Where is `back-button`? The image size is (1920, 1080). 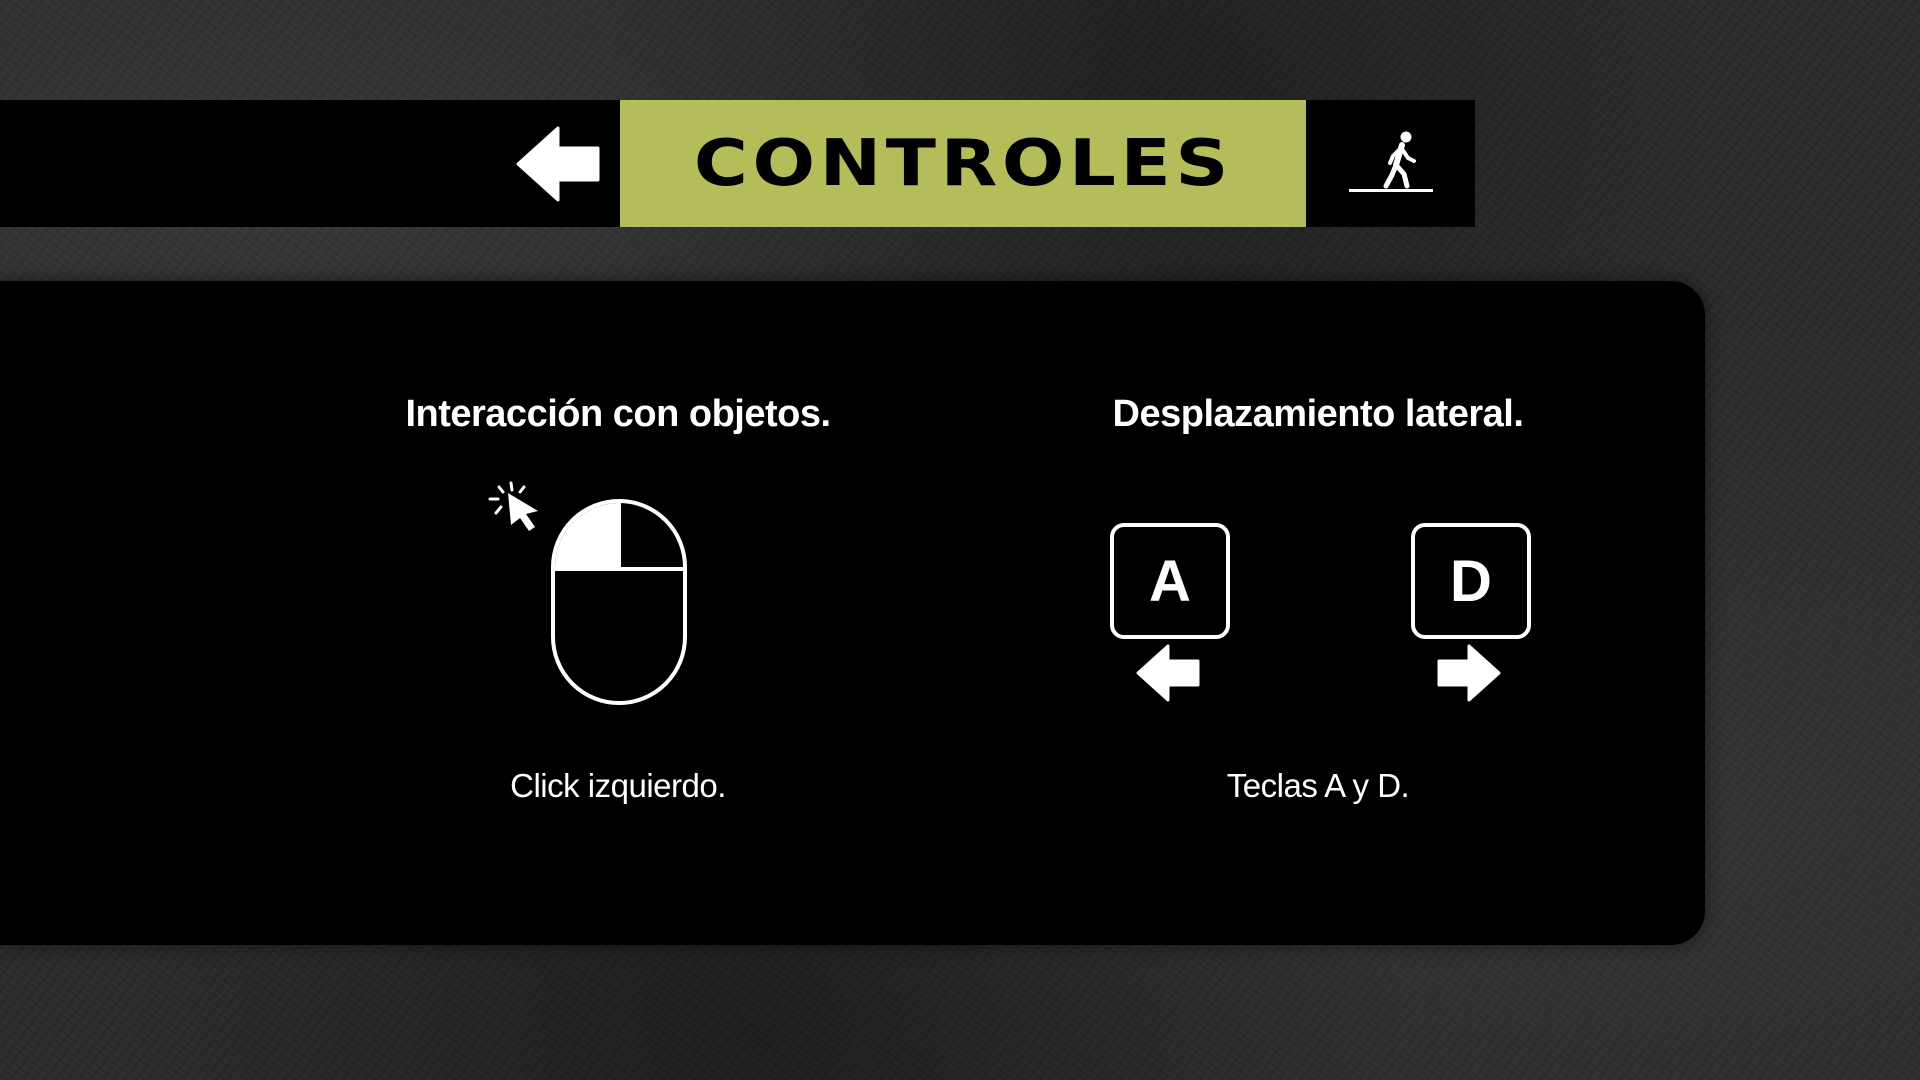
back-button is located at coordinates (557, 163).